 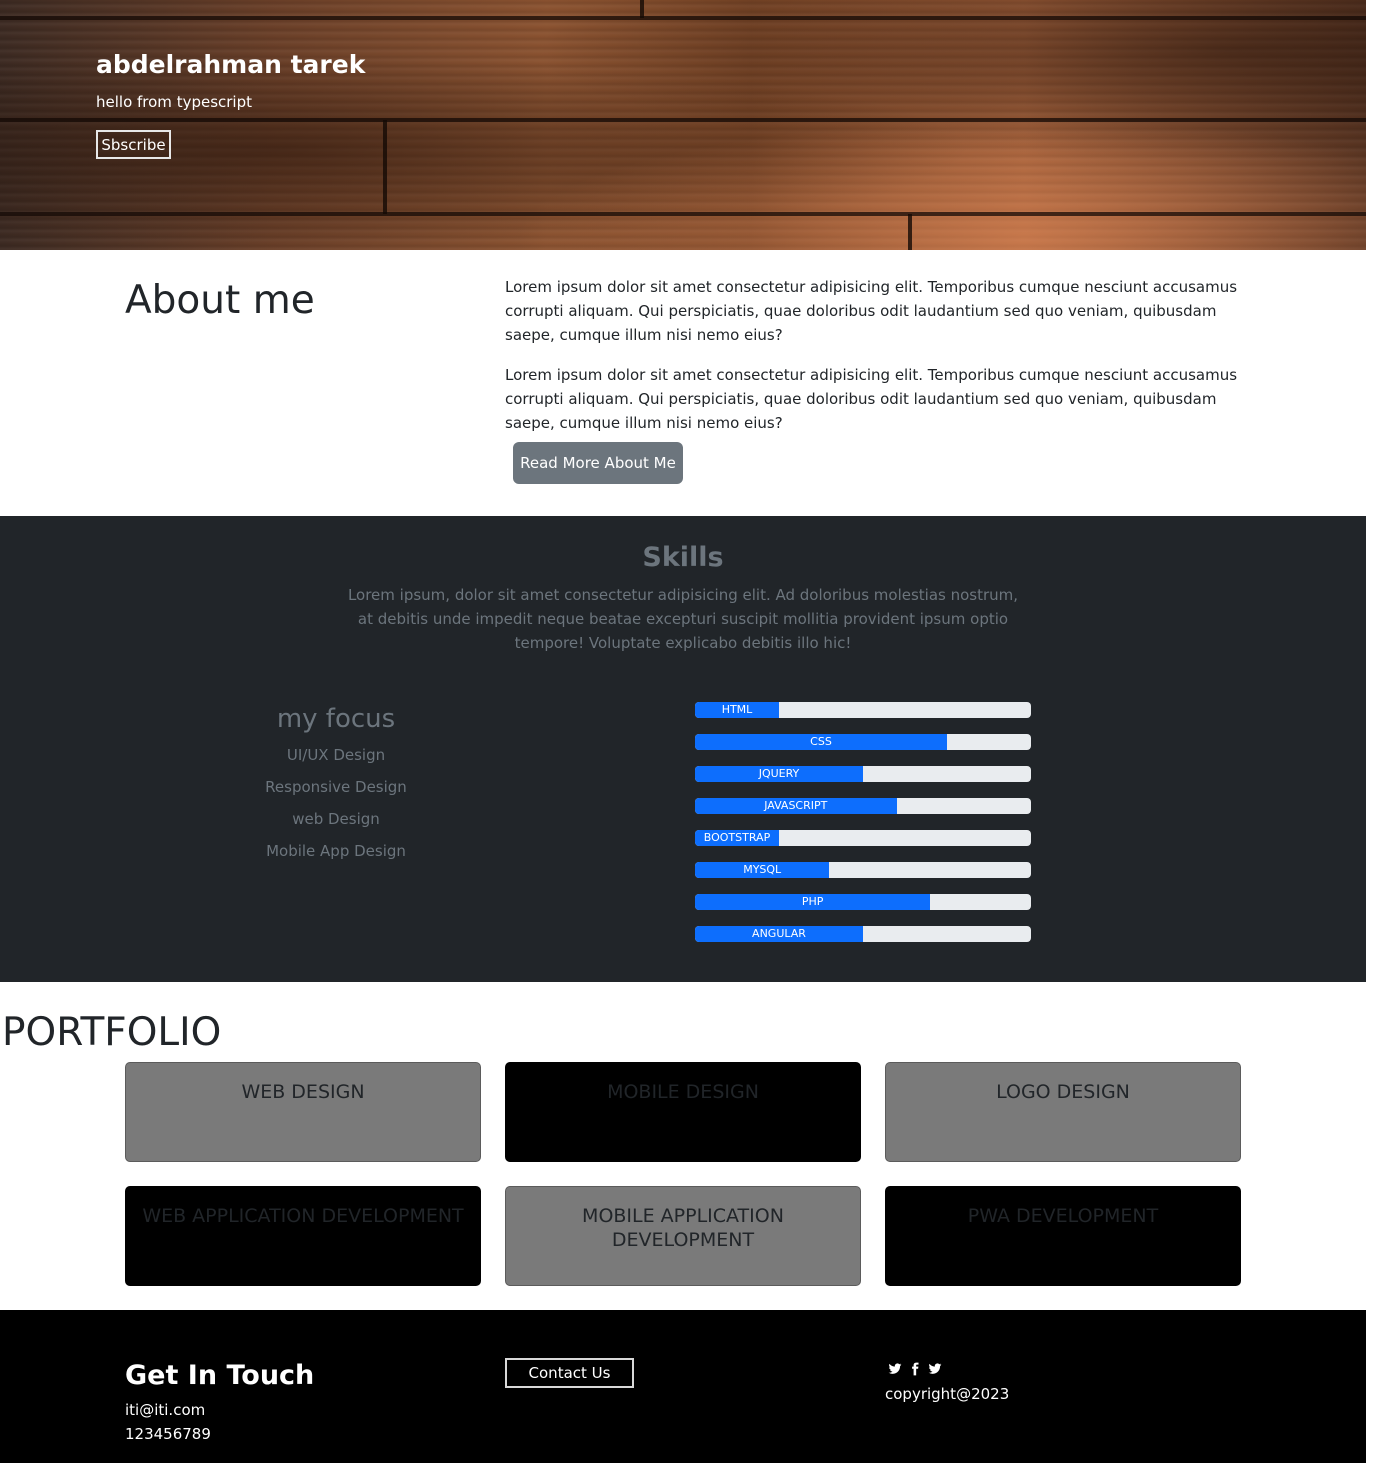 What do you see at coordinates (779, 934) in the screenshot?
I see `progress-fill: ANGULAR` at bounding box center [779, 934].